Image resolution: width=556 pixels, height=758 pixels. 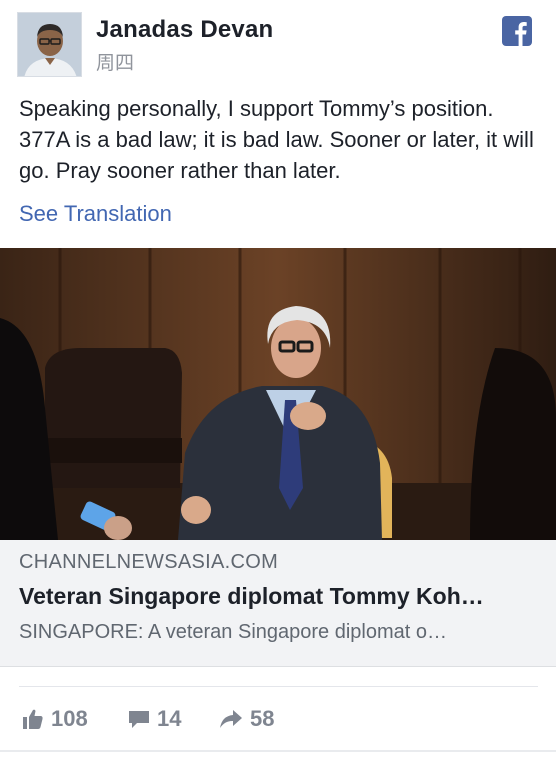 I want to click on like-button: 108, so click(x=55, y=719).